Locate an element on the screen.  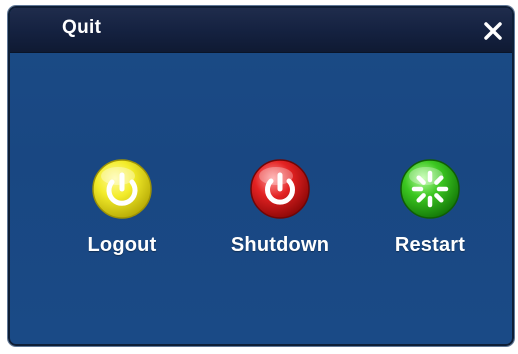
shutdown-label: Shutdown is located at coordinates (280, 245).